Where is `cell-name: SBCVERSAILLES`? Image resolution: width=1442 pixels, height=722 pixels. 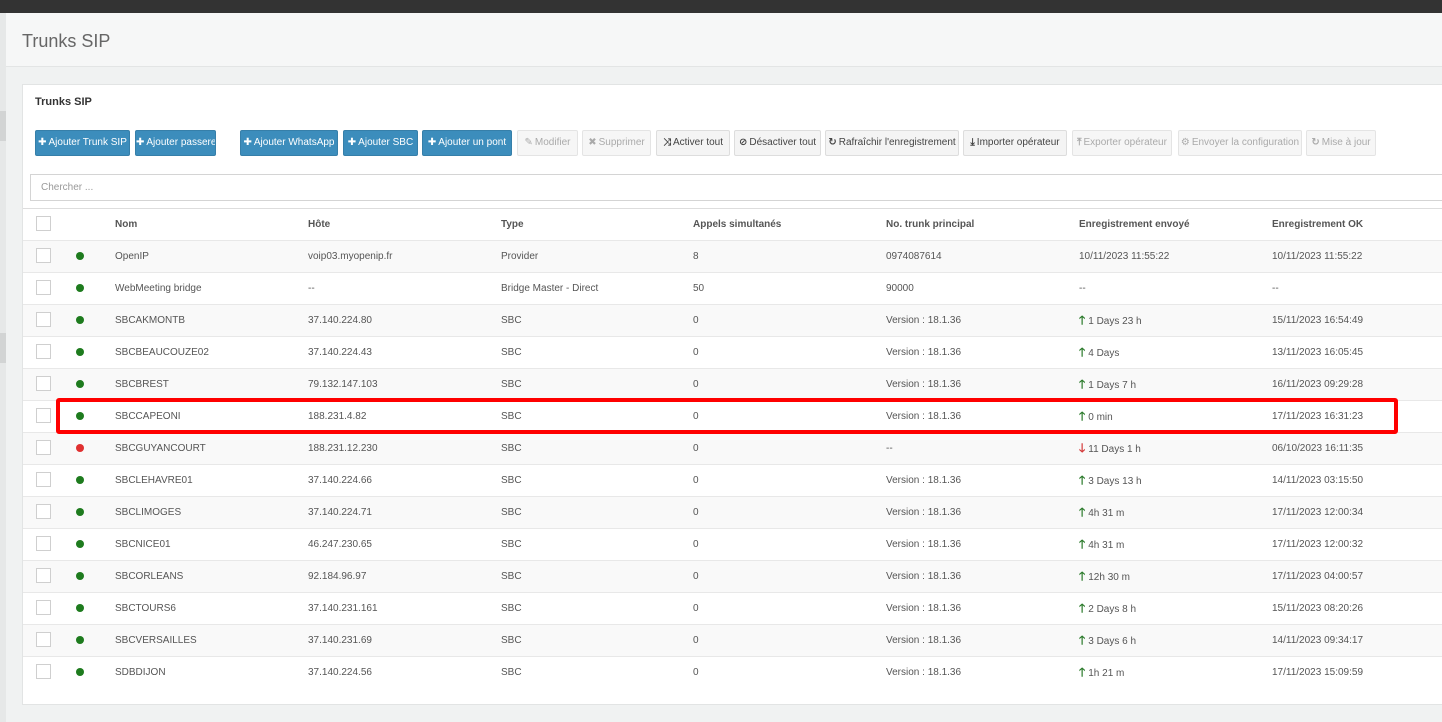
cell-name: SBCVERSAILLES is located at coordinates (156, 640).